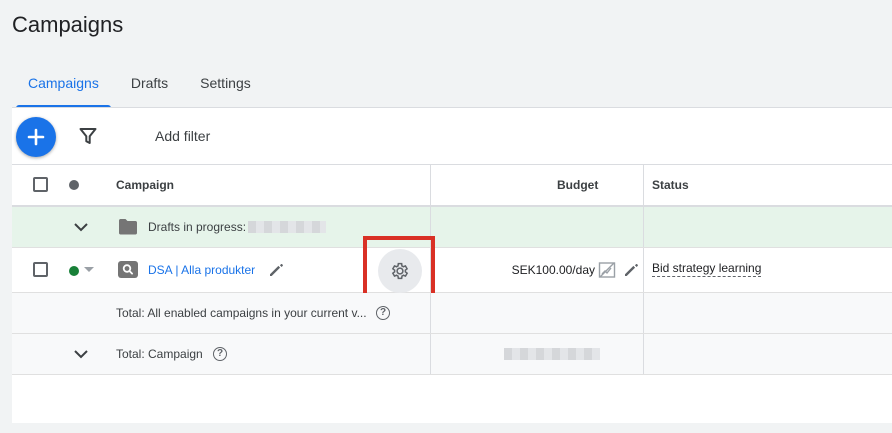 The height and width of the screenshot is (433, 892). Describe the element at coordinates (607, 270) in the screenshot. I see `no-chart-icon` at that location.